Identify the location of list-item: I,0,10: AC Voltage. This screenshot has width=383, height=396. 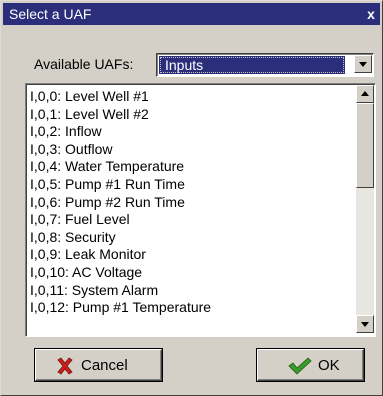
(190, 273).